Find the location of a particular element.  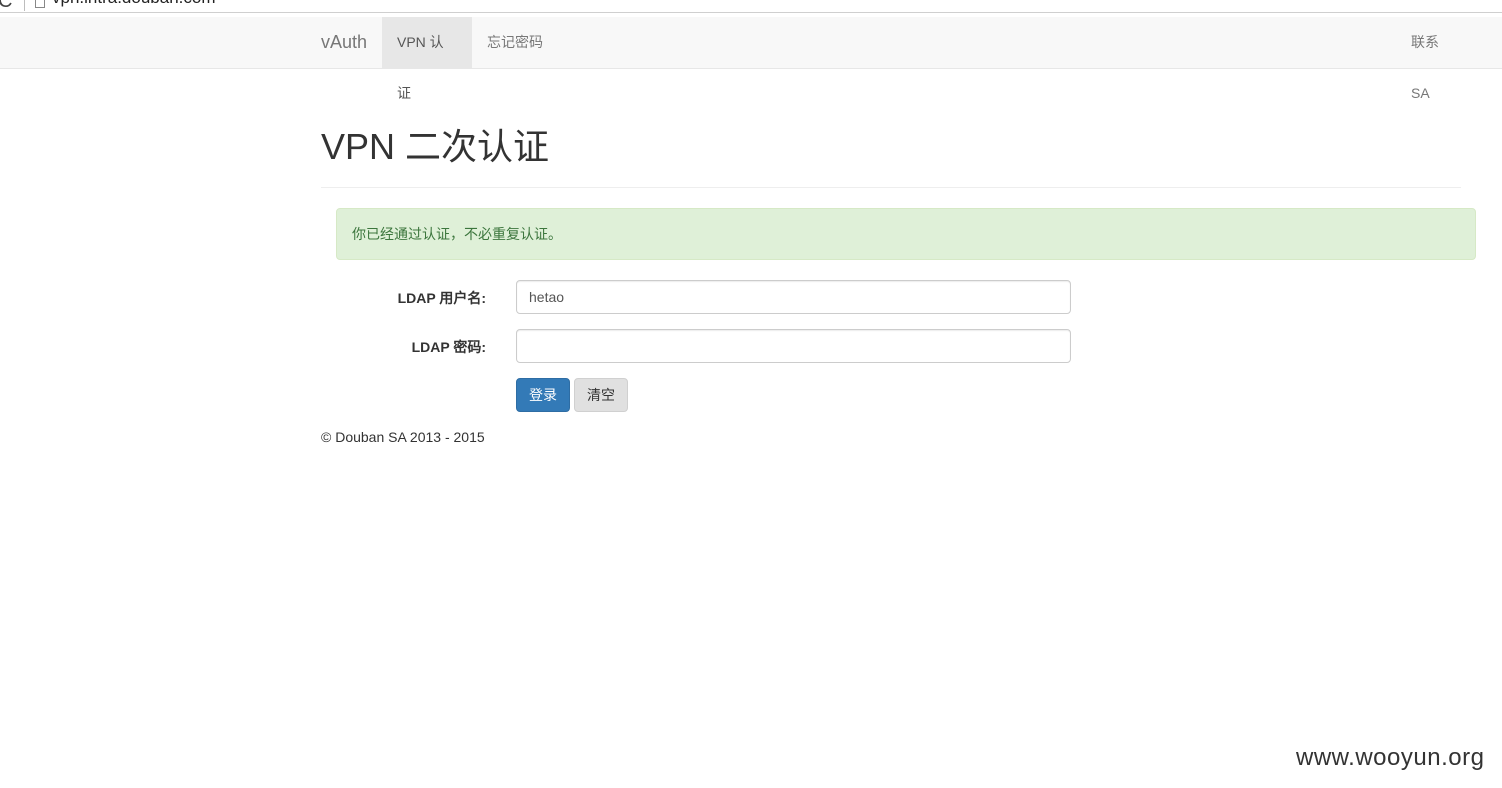

nav-item-vpn-auth: VPN 认证 is located at coordinates (427, 59).